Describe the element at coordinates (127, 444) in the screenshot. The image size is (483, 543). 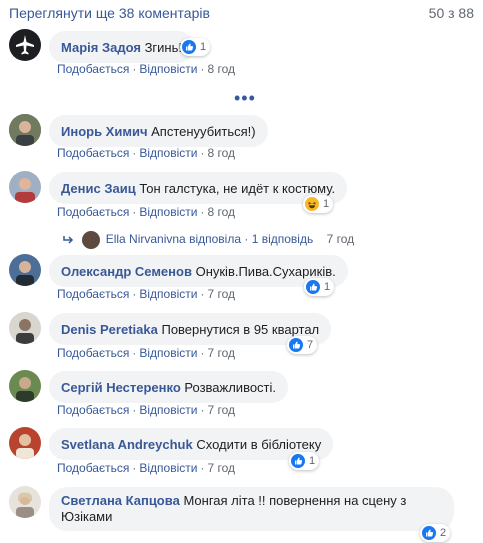
I see `comment-author: Svetlana Andreychuk` at that location.